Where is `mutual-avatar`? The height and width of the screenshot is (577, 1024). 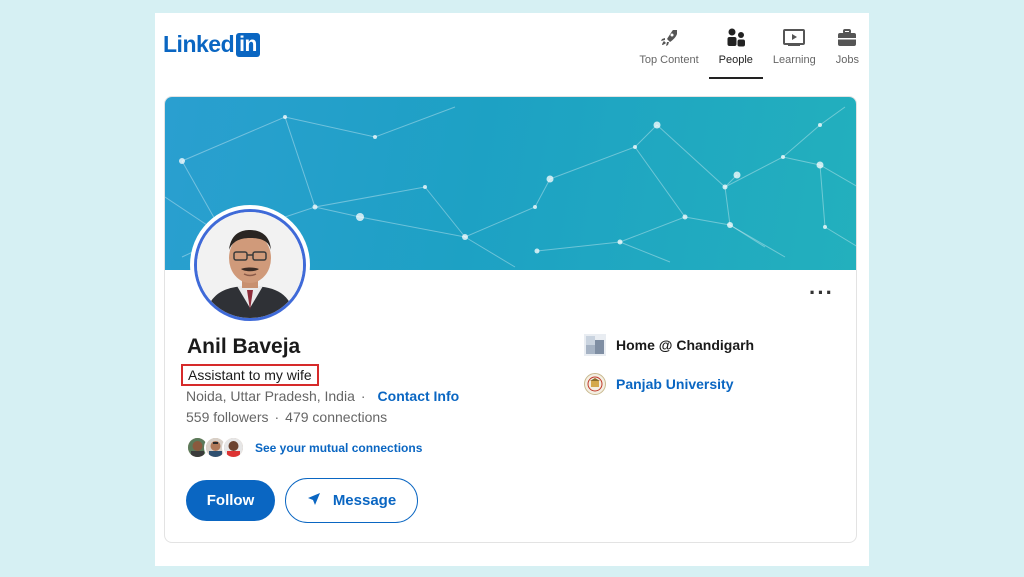
mutual-avatar is located at coordinates (233, 447).